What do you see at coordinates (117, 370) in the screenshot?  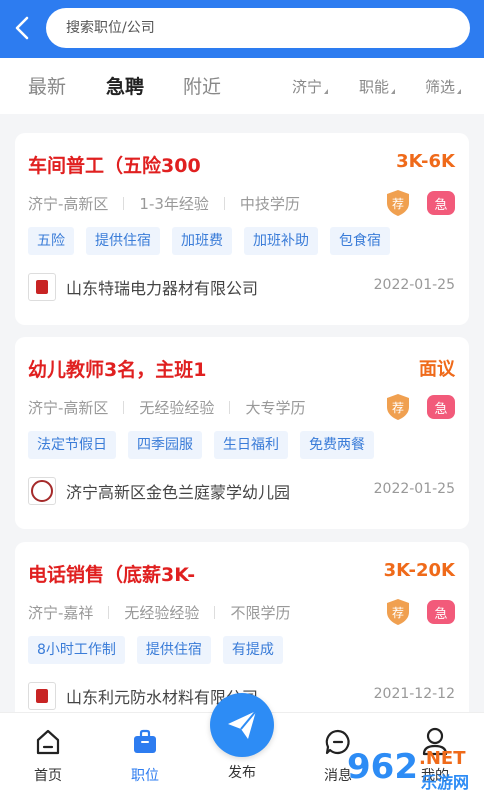 I see `job-title: 幼儿教师3名，主班1` at bounding box center [117, 370].